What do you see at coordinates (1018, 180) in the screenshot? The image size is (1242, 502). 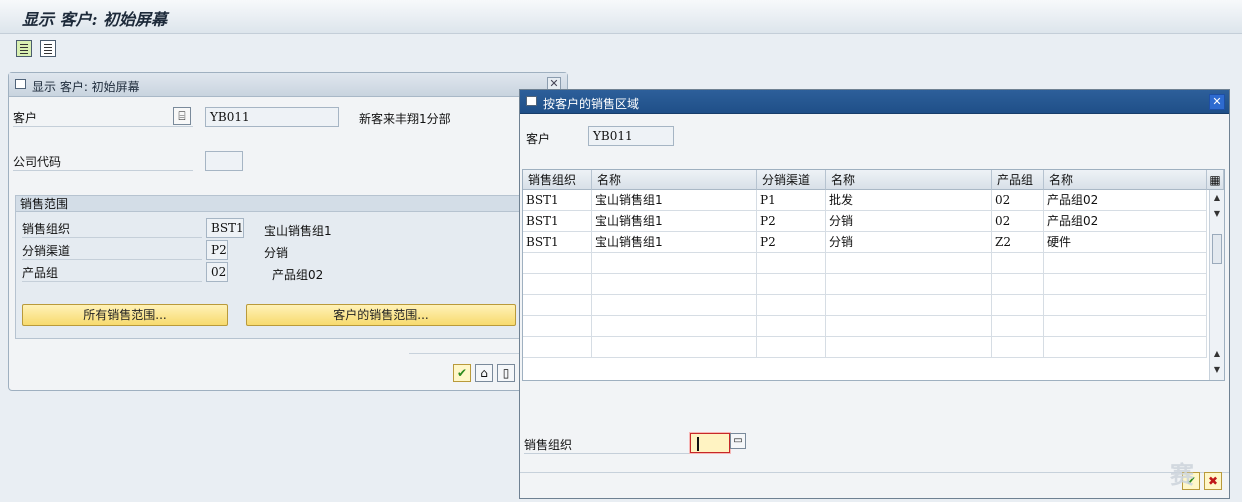 I see `column-header: 产品组` at bounding box center [1018, 180].